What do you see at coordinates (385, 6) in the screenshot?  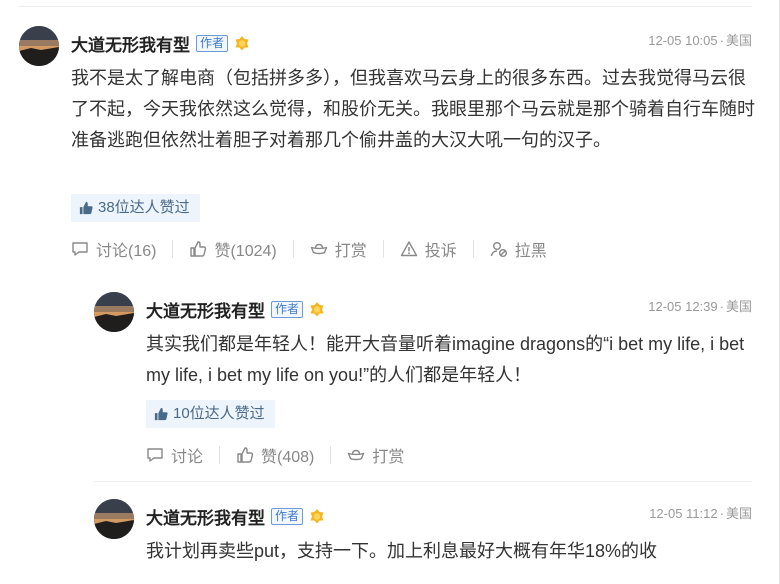 I see `top-divider` at bounding box center [385, 6].